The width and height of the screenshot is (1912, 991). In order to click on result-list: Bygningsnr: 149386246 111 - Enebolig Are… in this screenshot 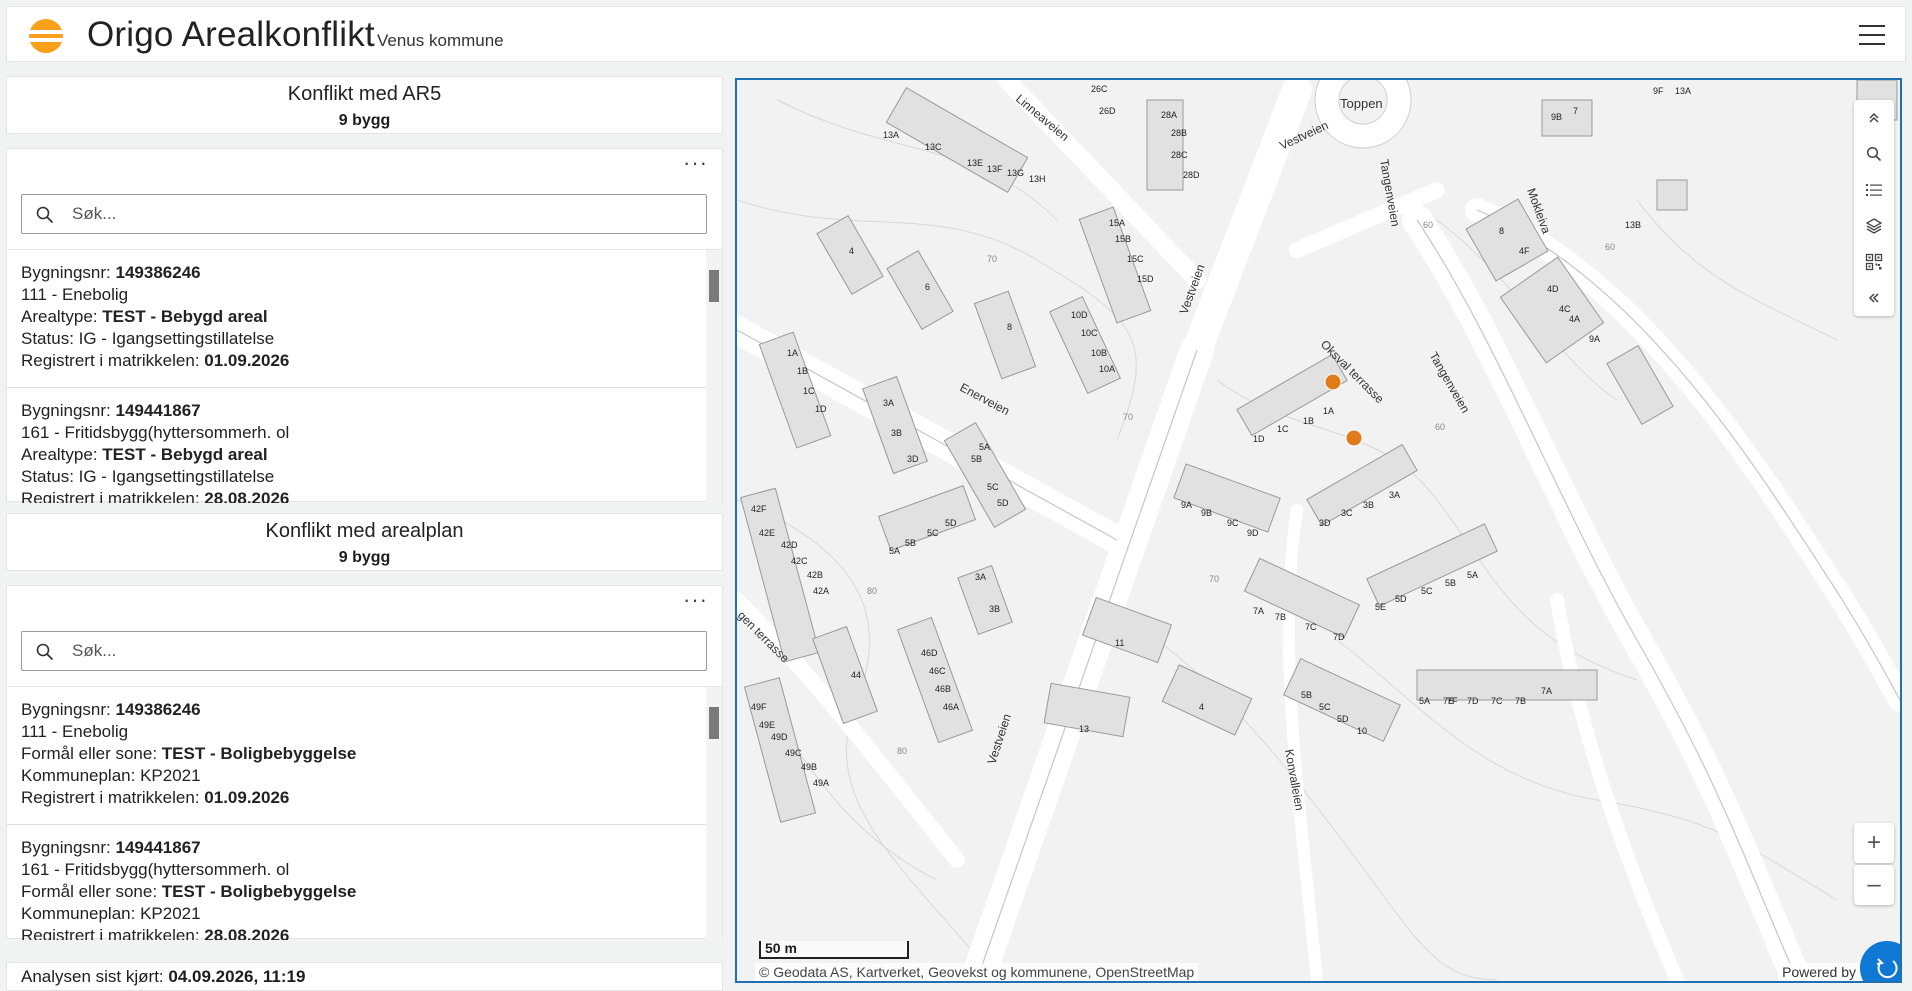, I will do `click(364, 376)`.